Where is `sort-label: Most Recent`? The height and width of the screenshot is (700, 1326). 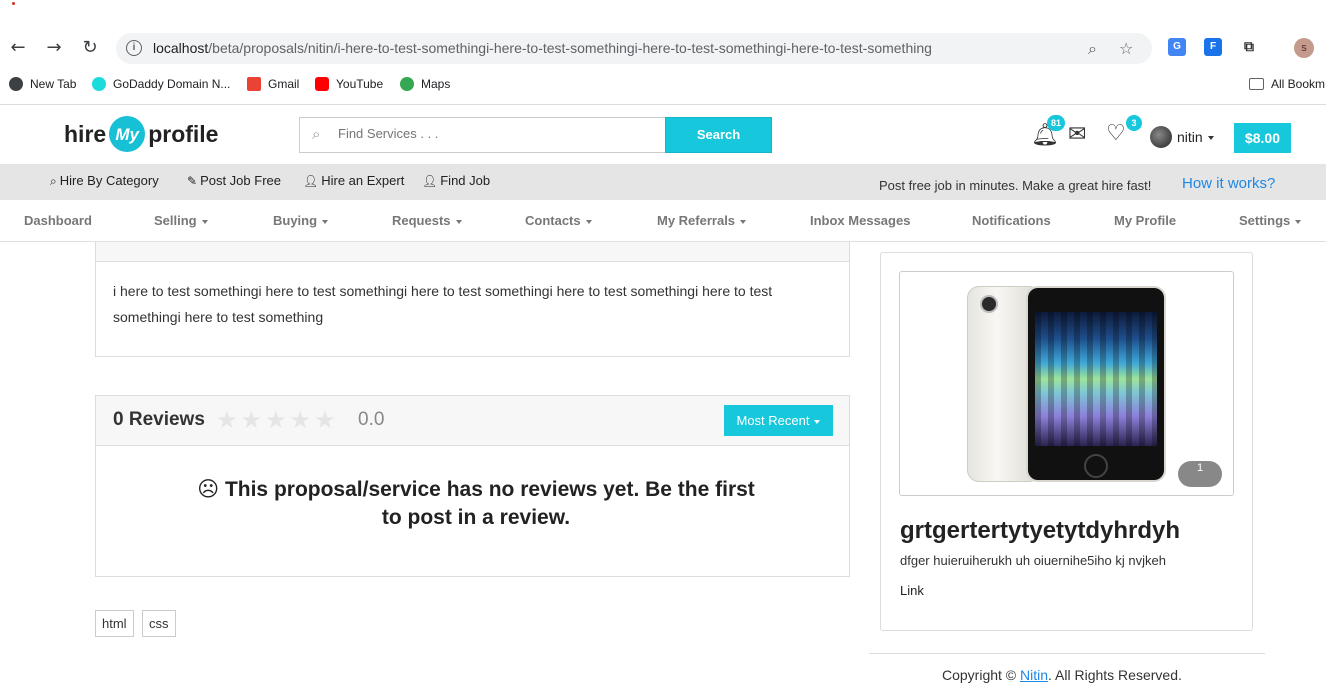
sort-label: Most Recent is located at coordinates (773, 420).